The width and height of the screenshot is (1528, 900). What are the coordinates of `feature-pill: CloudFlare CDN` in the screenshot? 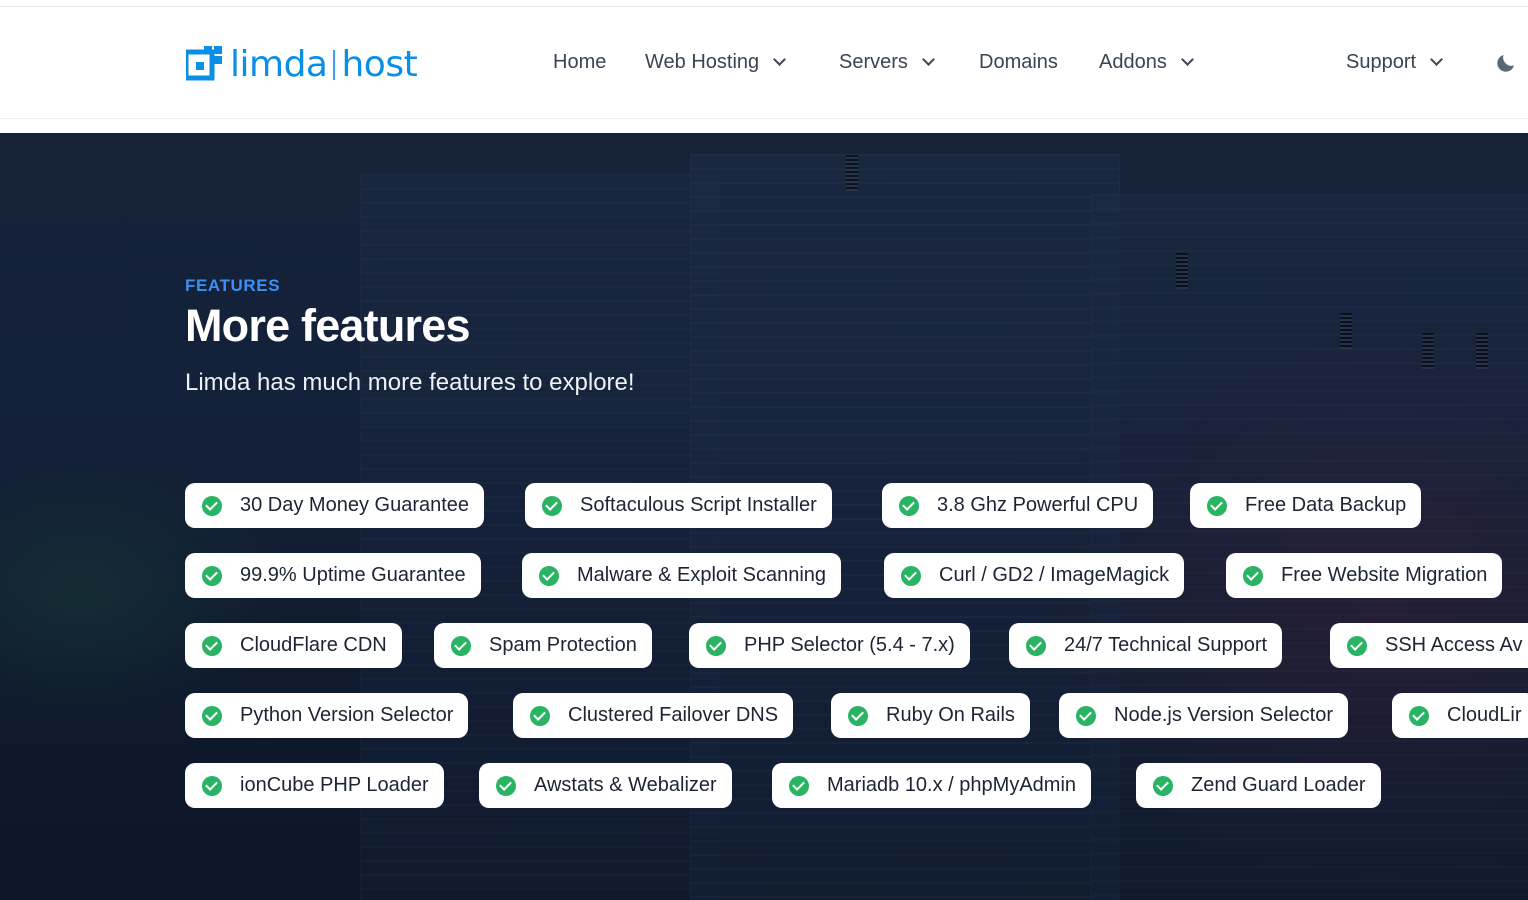 It's located at (293, 645).